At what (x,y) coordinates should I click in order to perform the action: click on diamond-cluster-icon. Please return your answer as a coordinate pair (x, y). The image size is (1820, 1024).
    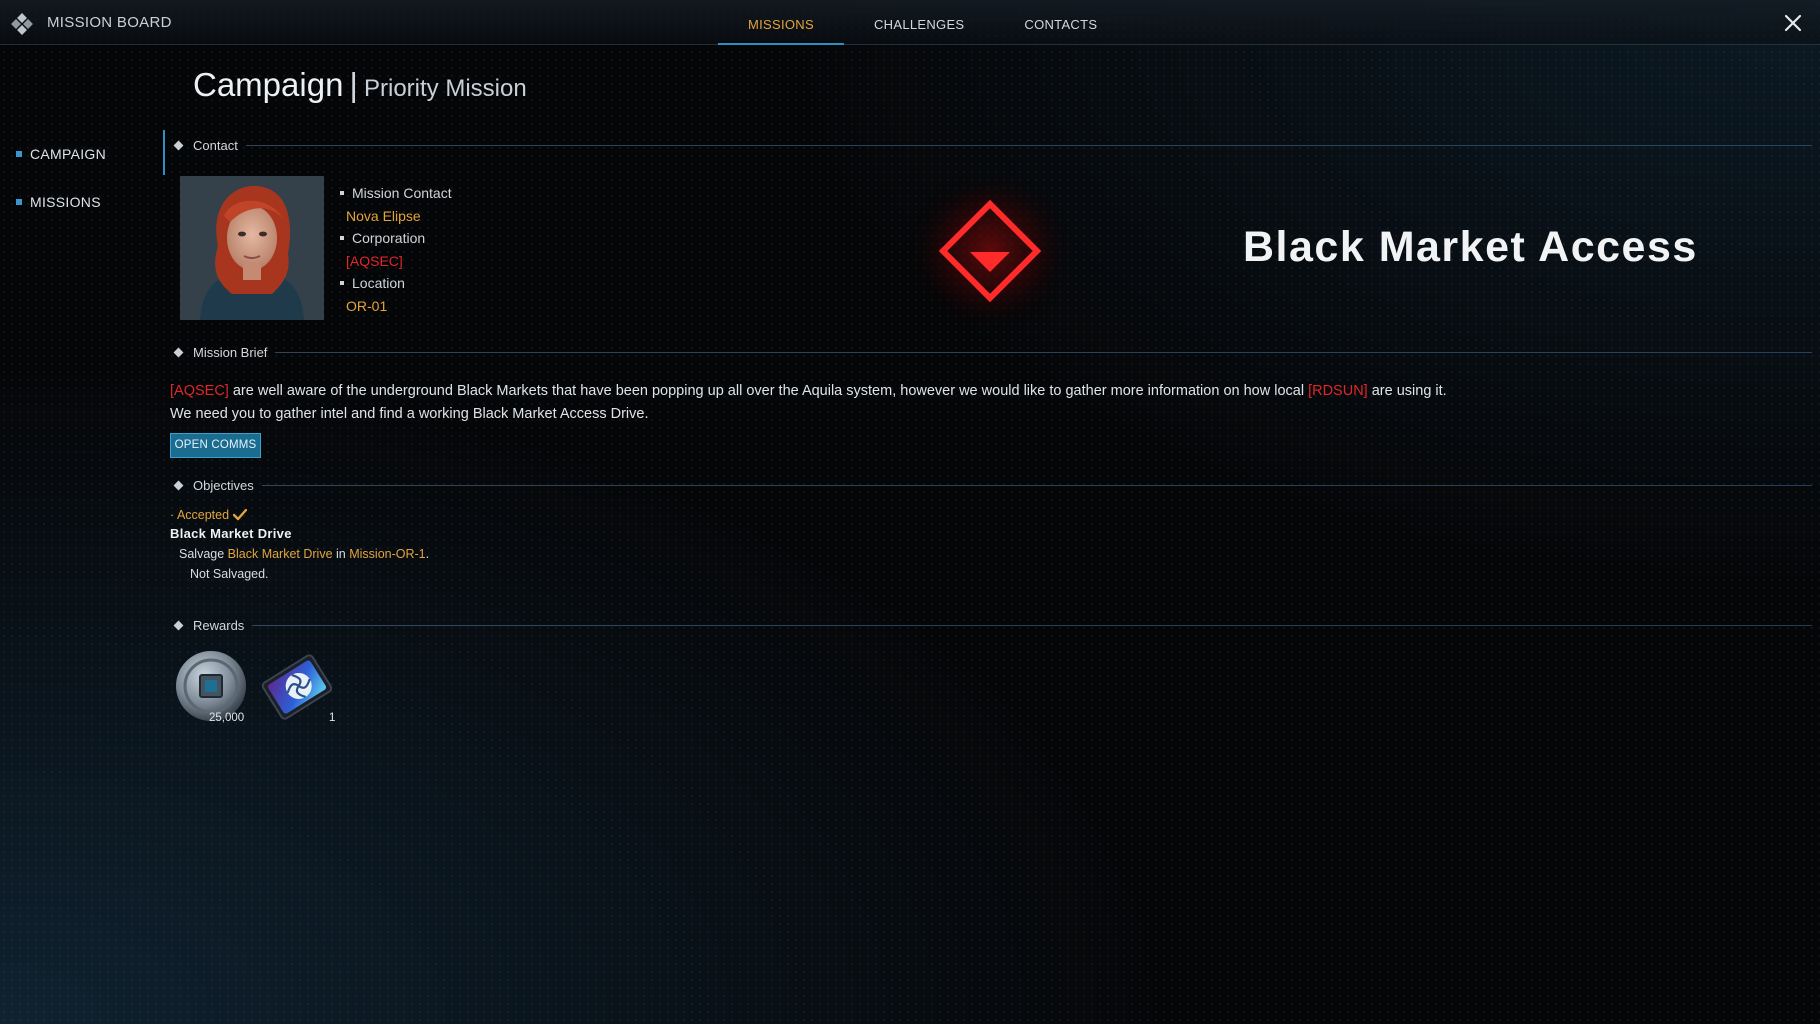
    Looking at the image, I should click on (22, 24).